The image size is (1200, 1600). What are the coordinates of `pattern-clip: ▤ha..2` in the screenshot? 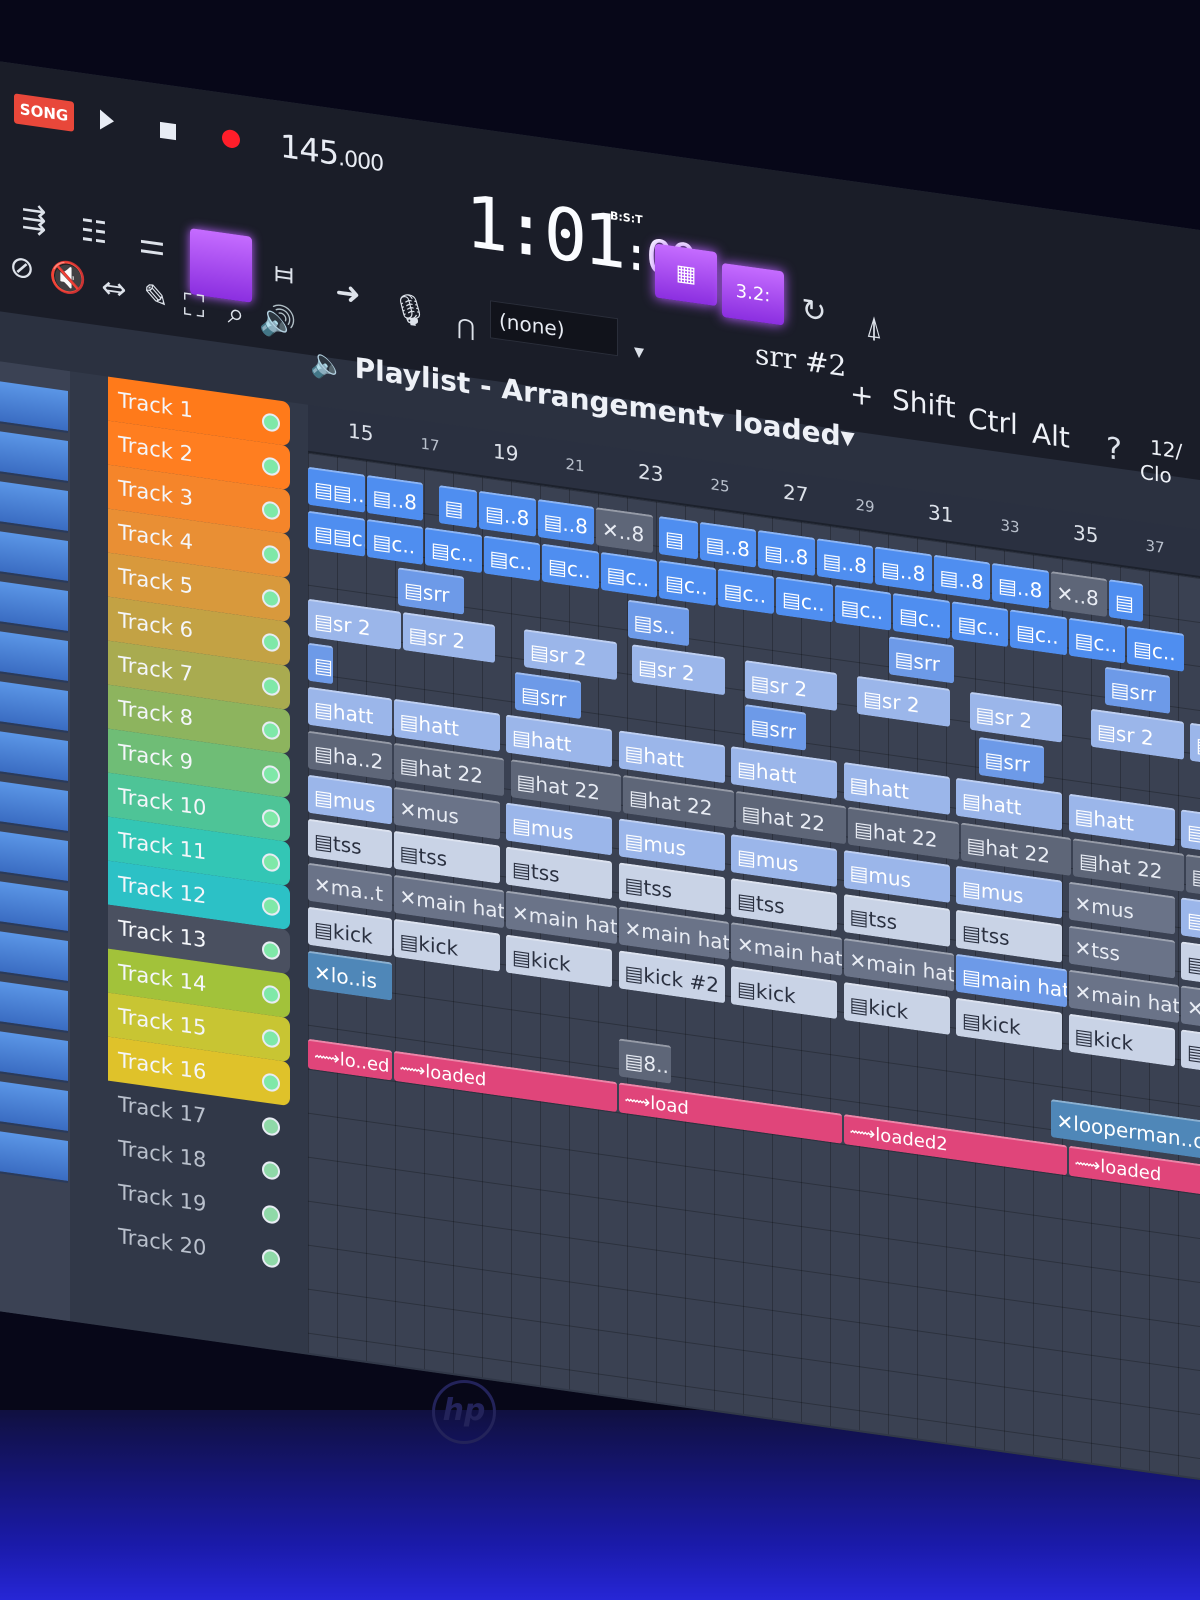 It's located at (350, 755).